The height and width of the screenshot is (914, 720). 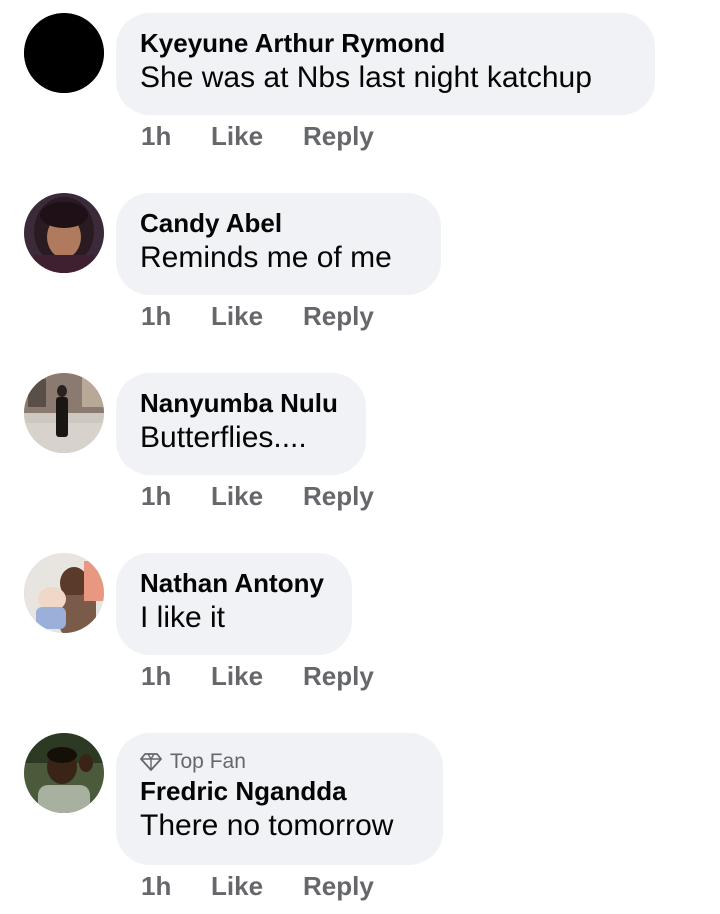 What do you see at coordinates (366, 77) in the screenshot?
I see `comment-text: She was at Nbs last night katchup` at bounding box center [366, 77].